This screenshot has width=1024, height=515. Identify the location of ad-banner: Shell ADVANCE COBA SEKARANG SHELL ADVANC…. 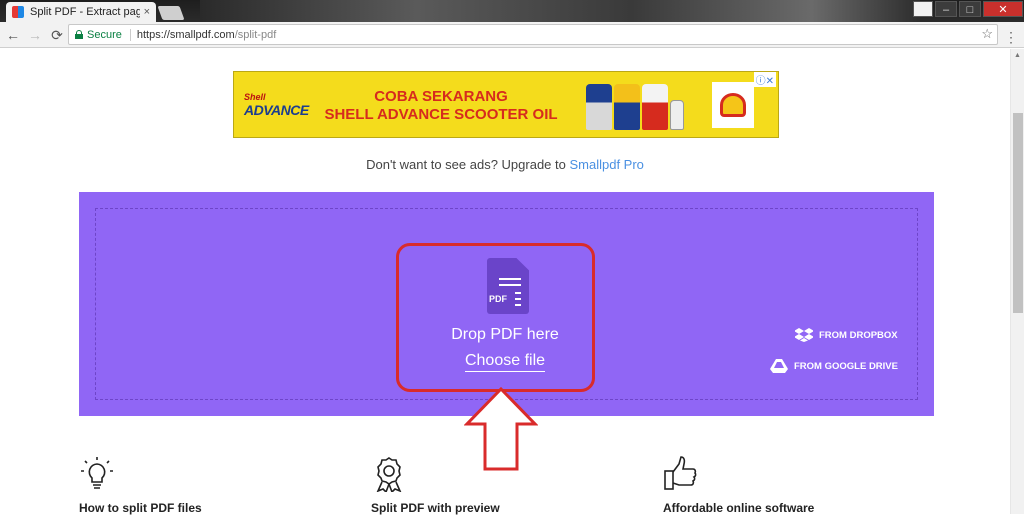
(506, 104).